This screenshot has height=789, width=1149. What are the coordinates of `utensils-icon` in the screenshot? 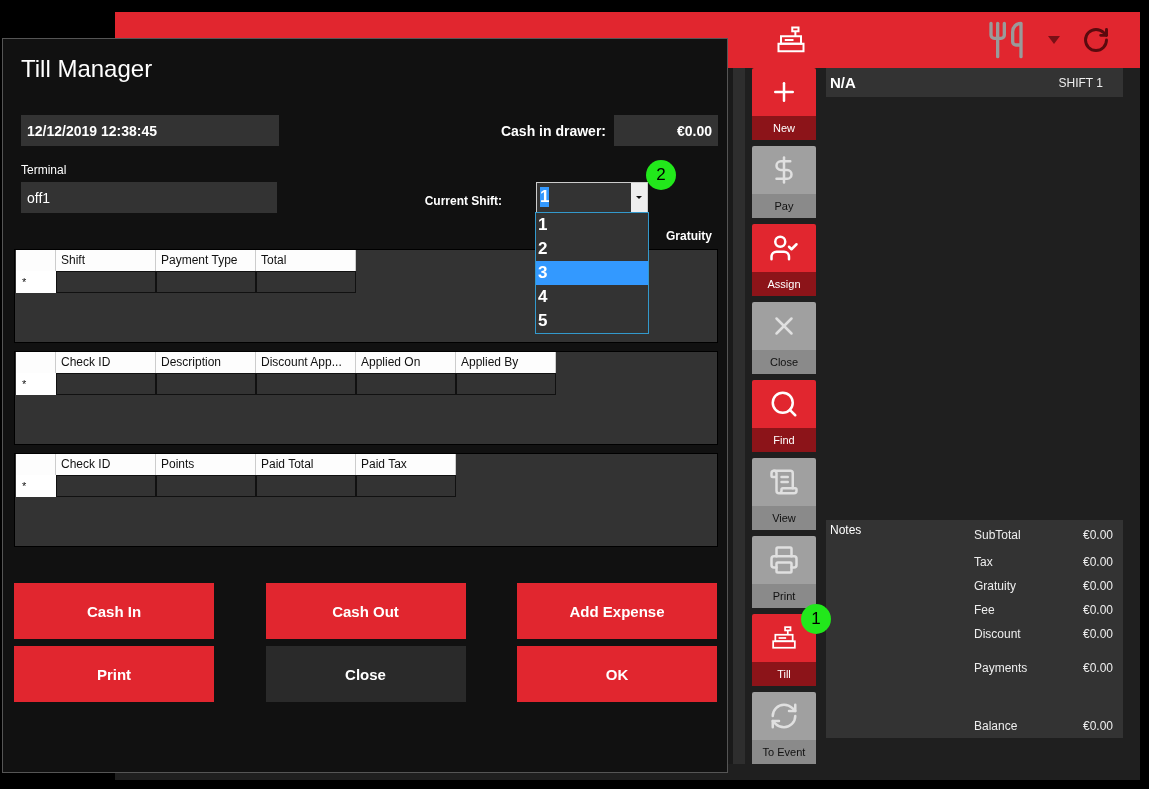 It's located at (1006, 40).